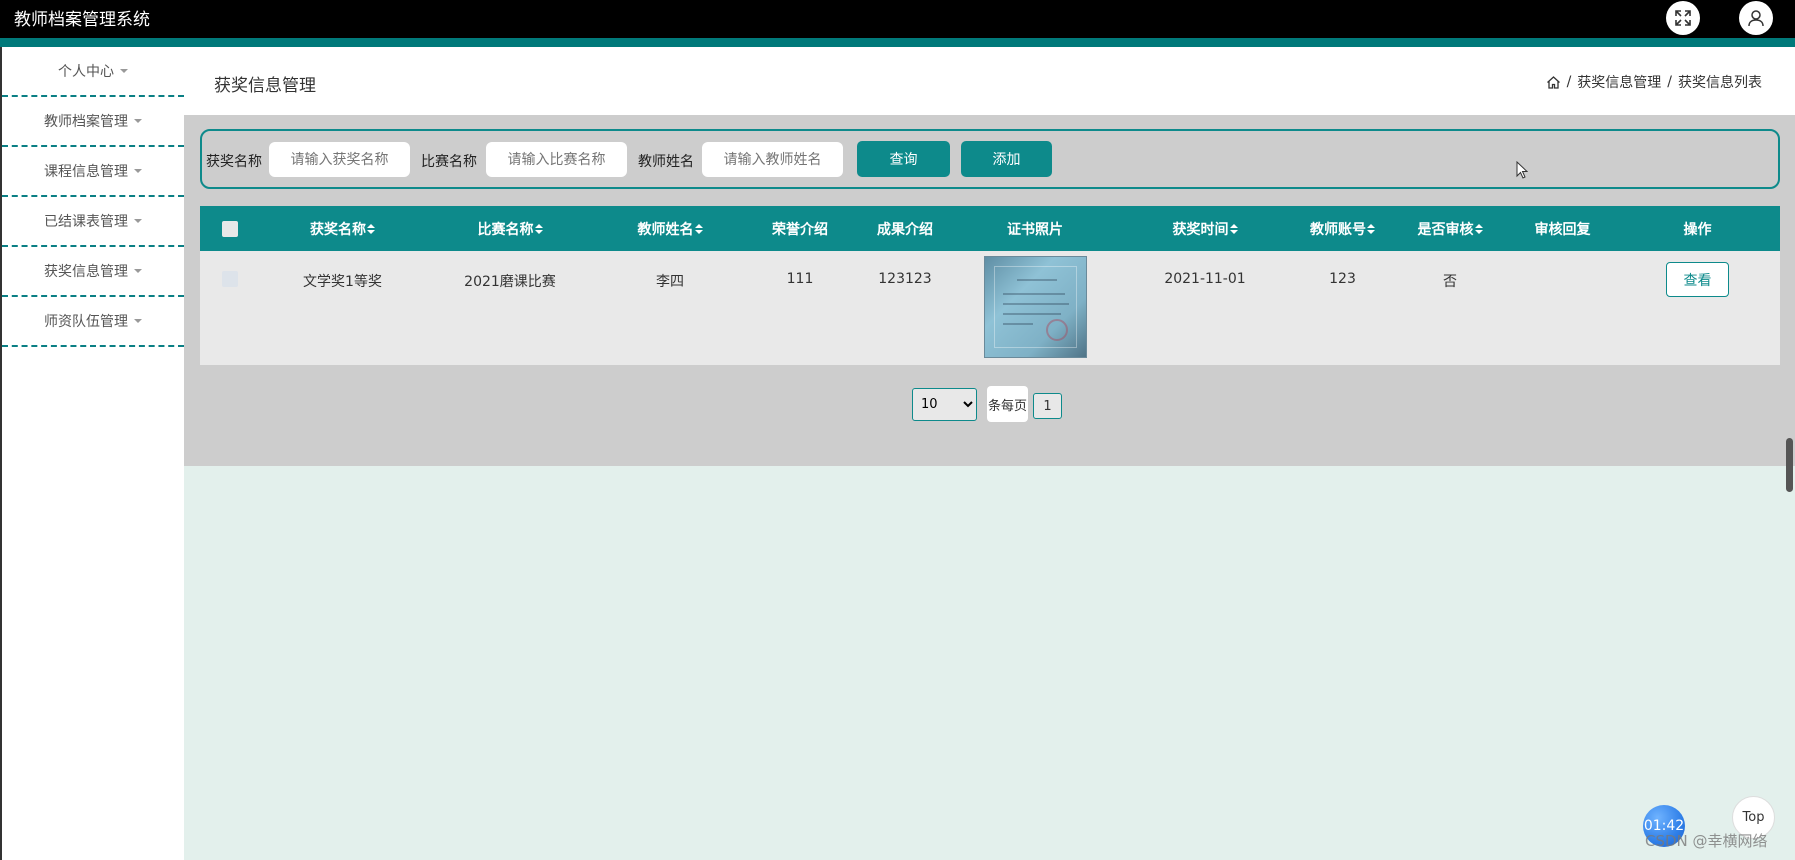  What do you see at coordinates (905, 229) in the screenshot?
I see `column-header-label: 成果介绍` at bounding box center [905, 229].